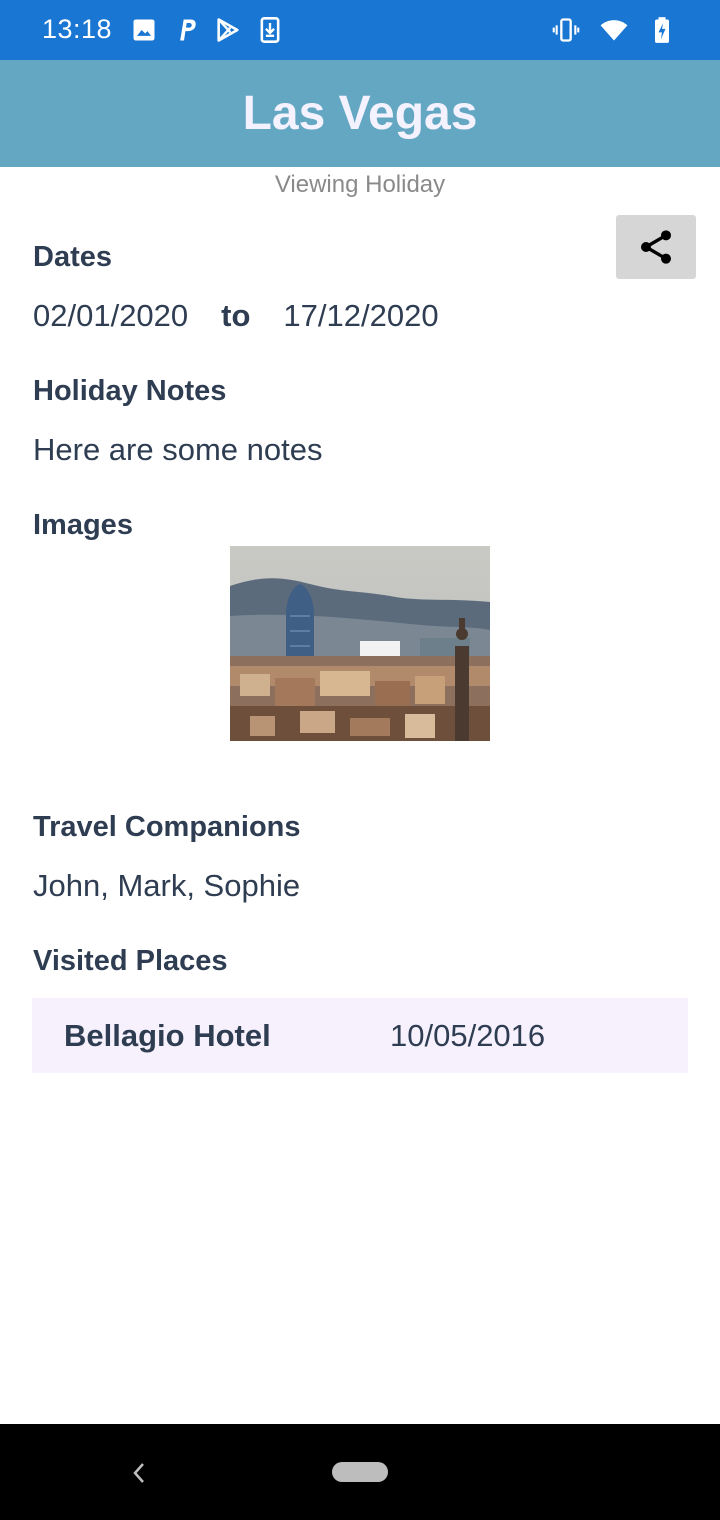 The image size is (720, 1520). I want to click on notes-text: Here are some notes, so click(178, 449).